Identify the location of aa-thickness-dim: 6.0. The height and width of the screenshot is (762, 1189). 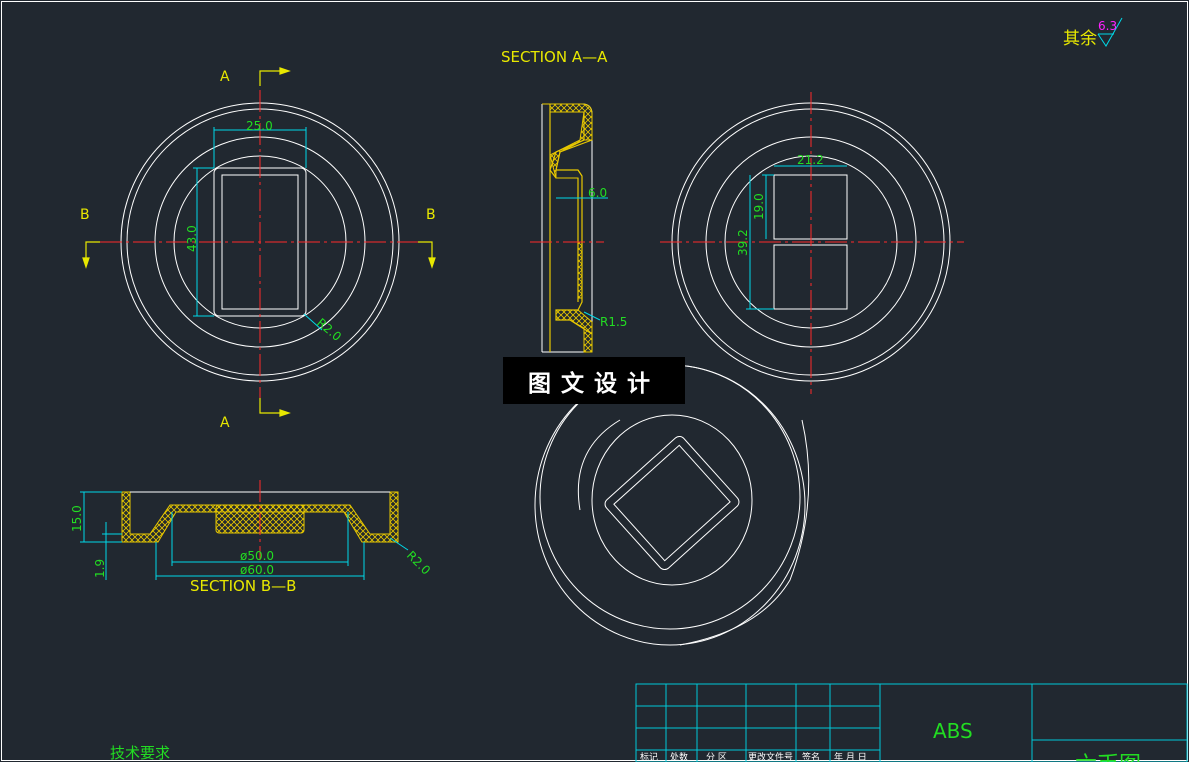
(597, 193).